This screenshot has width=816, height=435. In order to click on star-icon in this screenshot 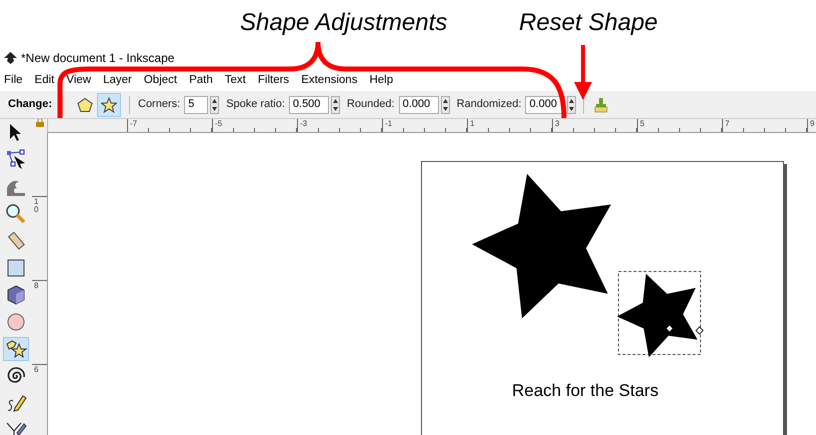, I will do `click(109, 104)`.